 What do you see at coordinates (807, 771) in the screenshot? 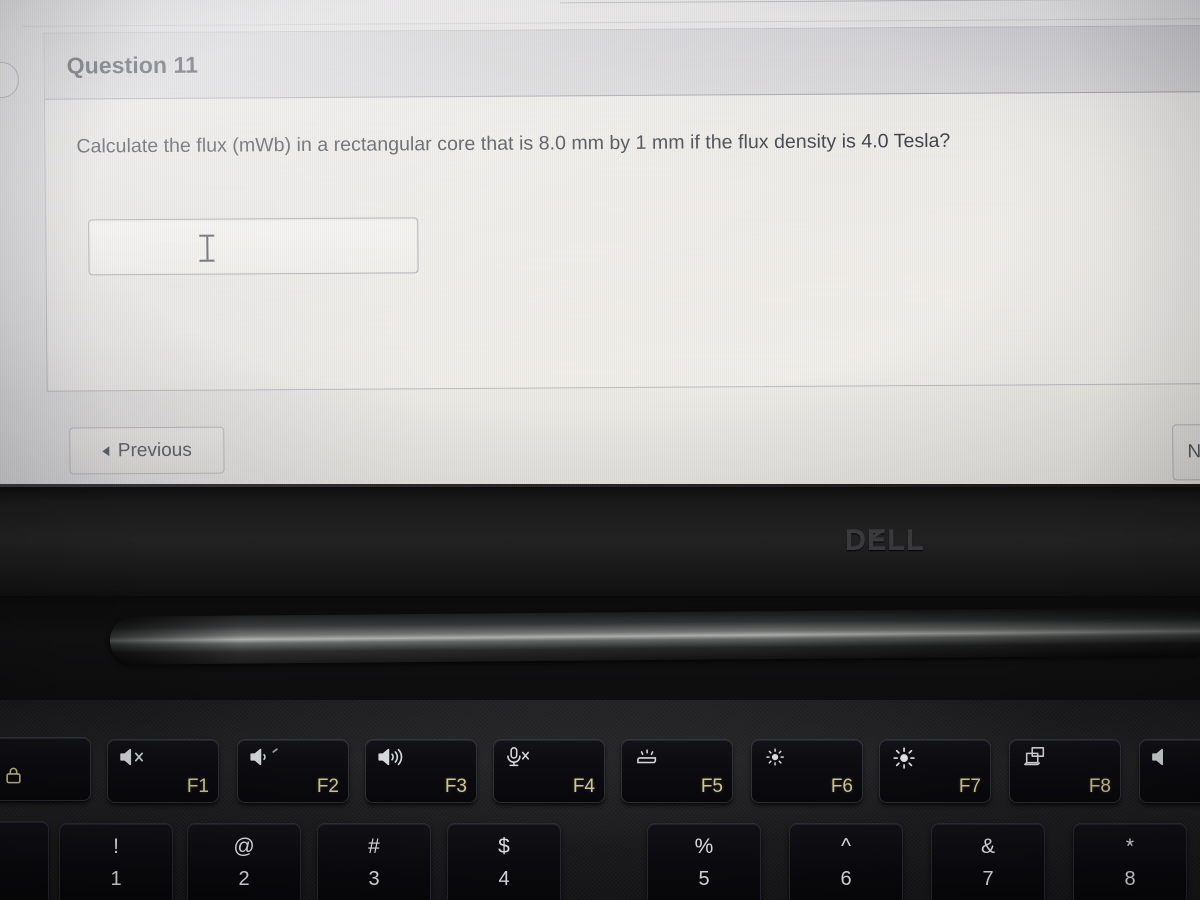
I see `key-f6: F6` at bounding box center [807, 771].